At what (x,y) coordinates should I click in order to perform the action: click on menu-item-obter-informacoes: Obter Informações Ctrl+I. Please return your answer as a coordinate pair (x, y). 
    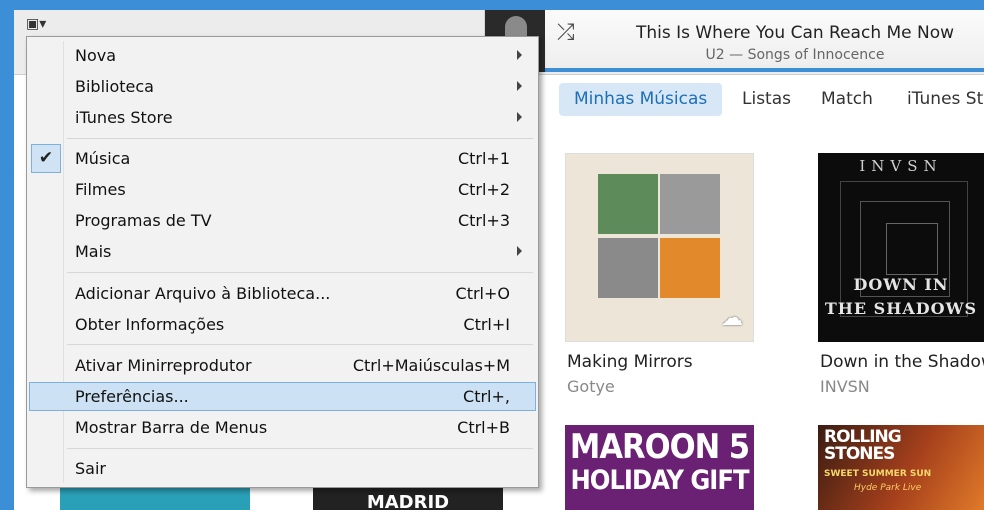
    Looking at the image, I should click on (282, 324).